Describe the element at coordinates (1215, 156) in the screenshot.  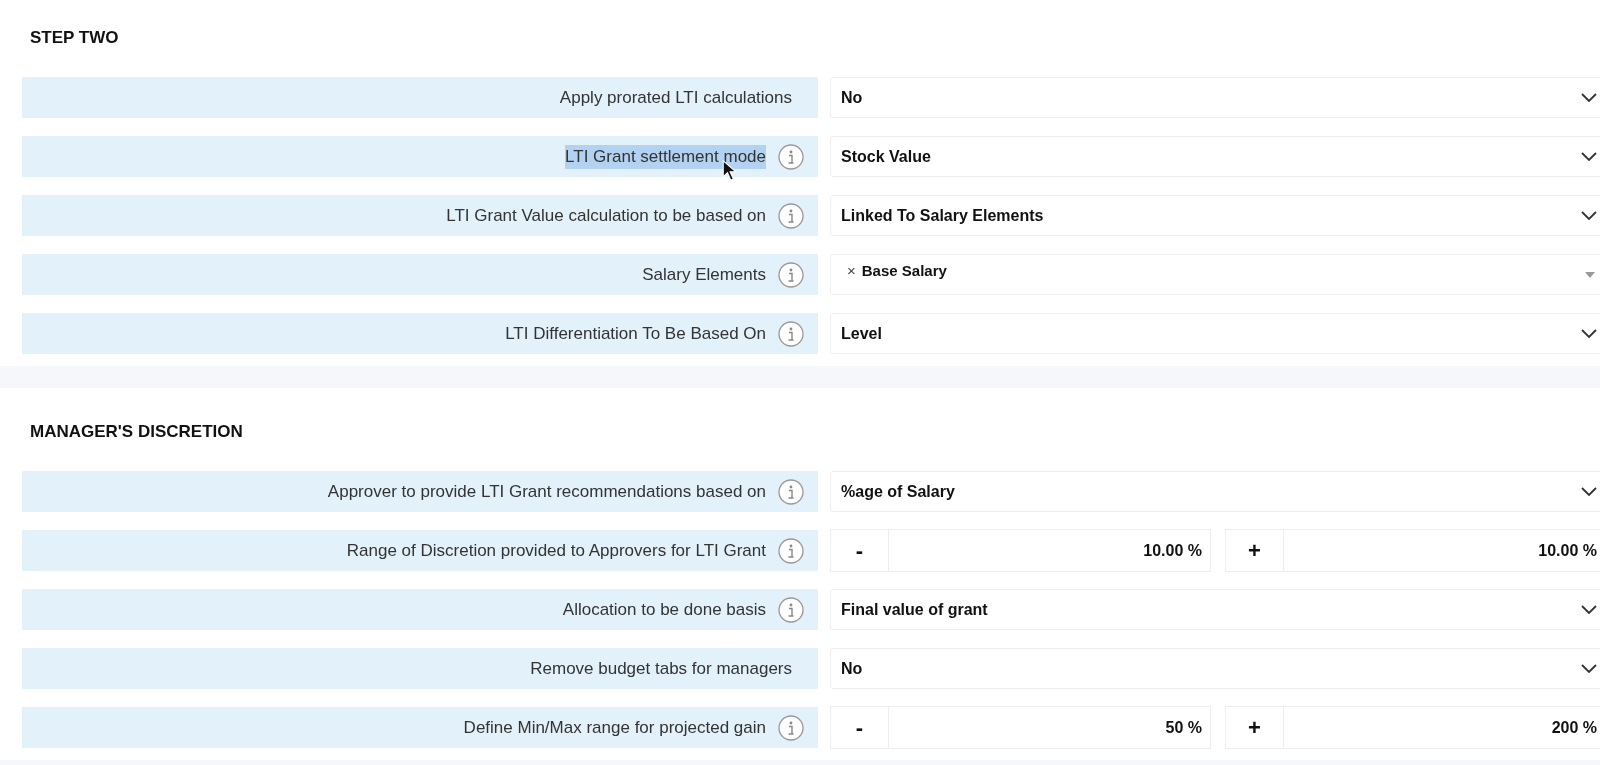
I see `dropdown-field: Stock Value` at that location.